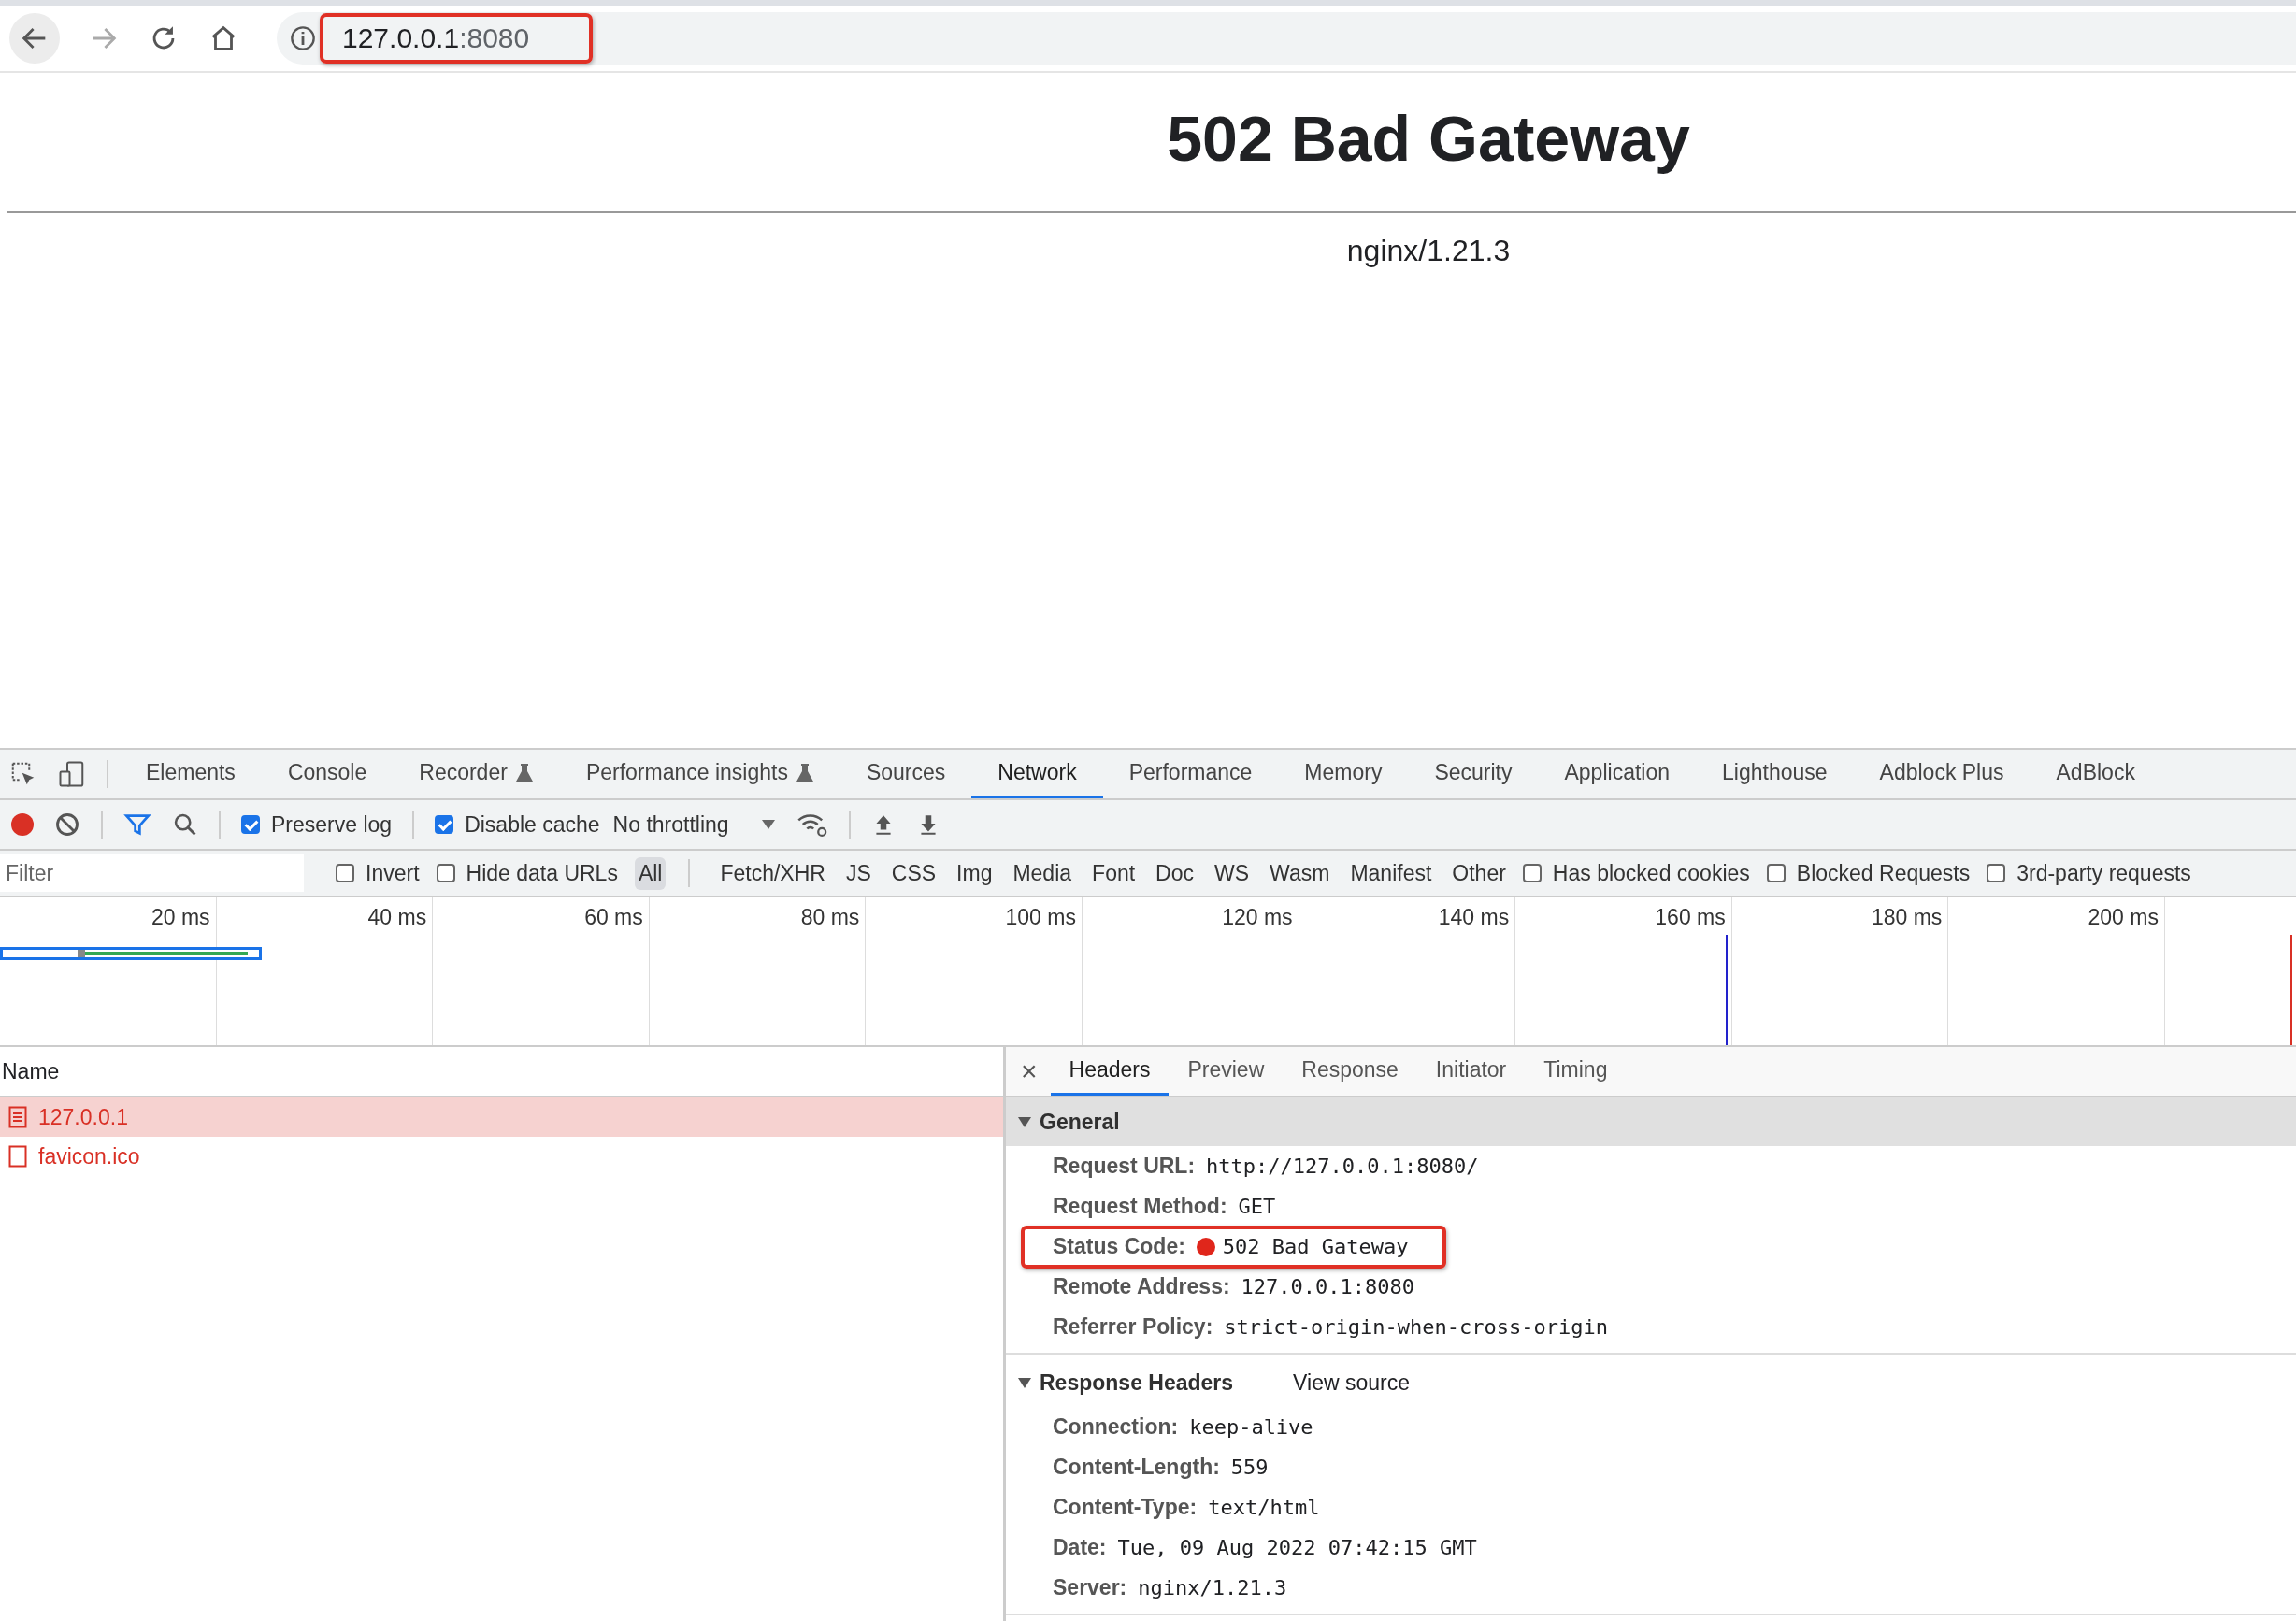 The height and width of the screenshot is (1621, 2296). What do you see at coordinates (1137, 1467) in the screenshot?
I see `header-name: Content-Length:` at bounding box center [1137, 1467].